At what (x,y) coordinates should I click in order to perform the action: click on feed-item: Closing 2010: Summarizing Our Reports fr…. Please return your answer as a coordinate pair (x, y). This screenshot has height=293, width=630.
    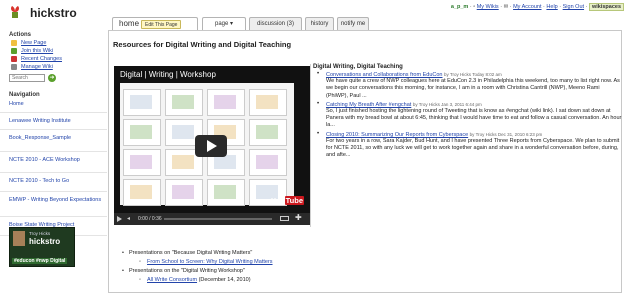
    Looking at the image, I should click on (467, 145).